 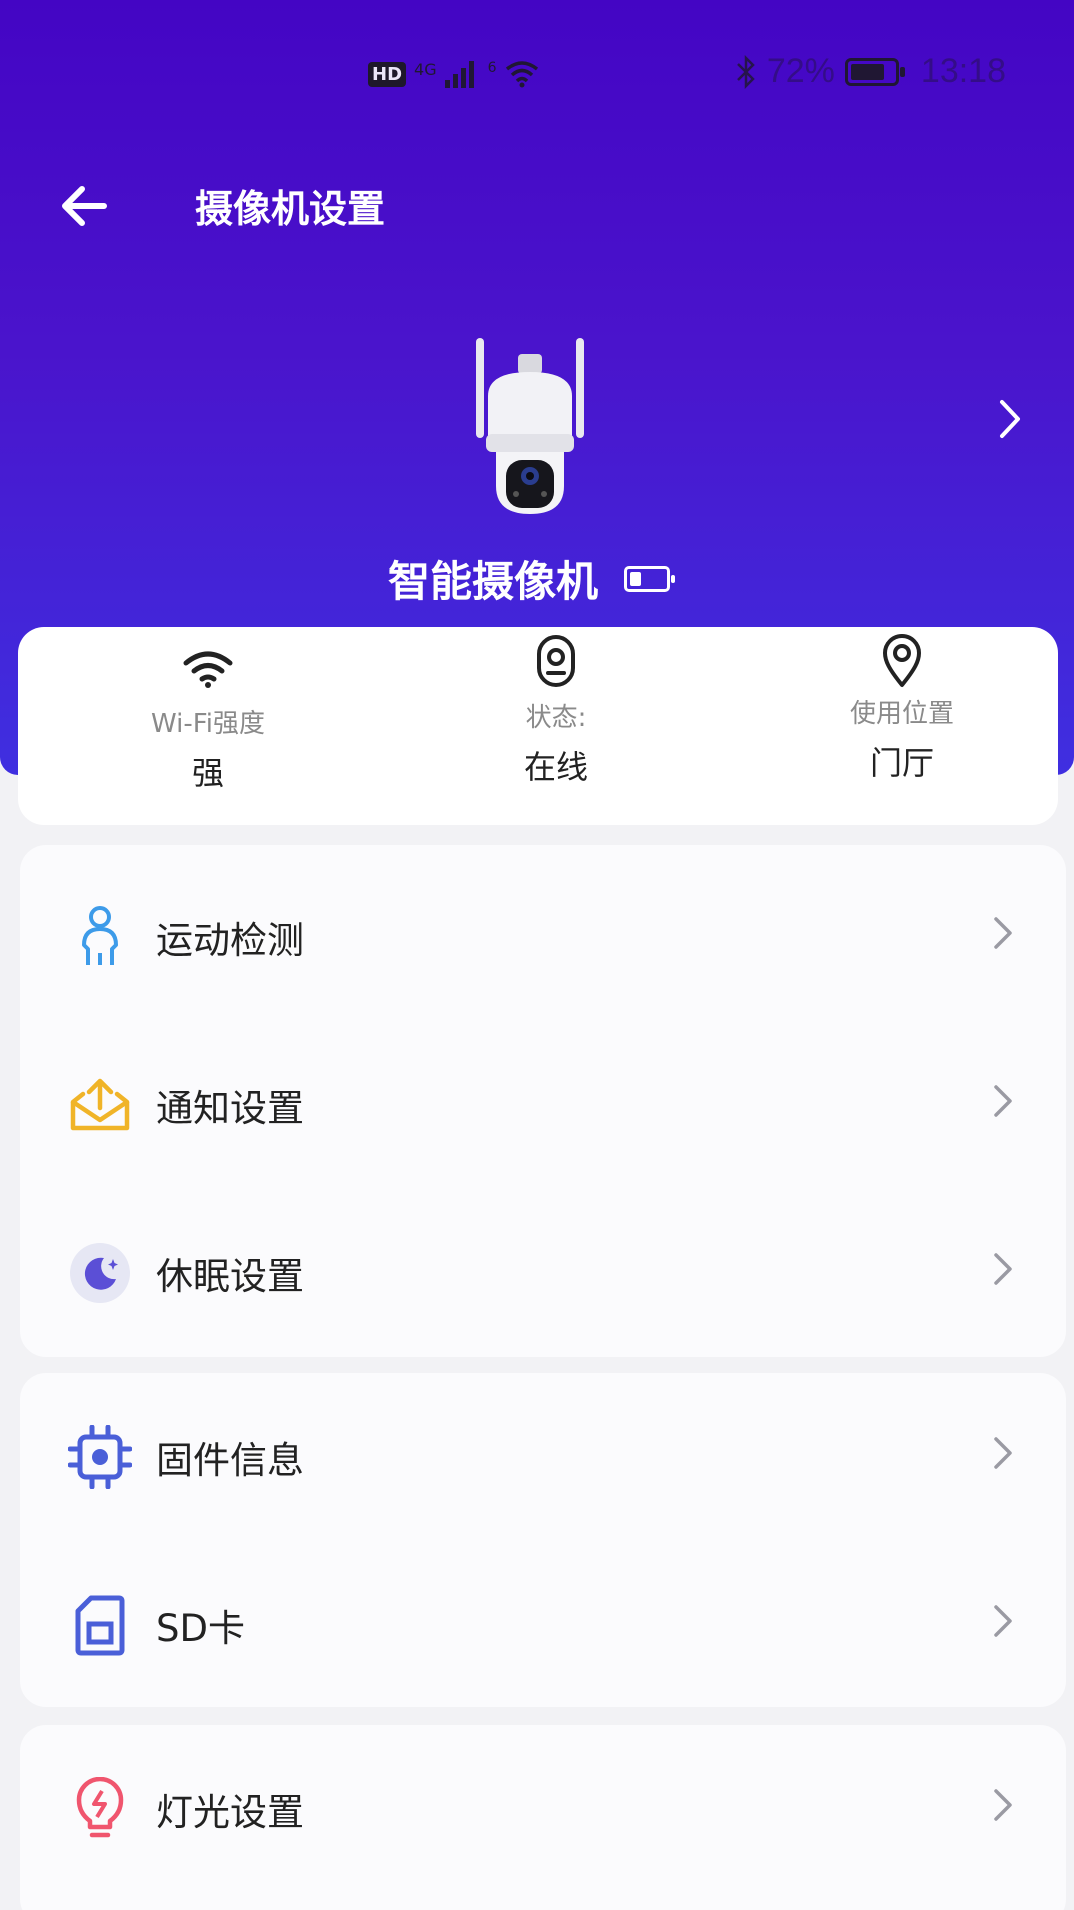 What do you see at coordinates (543, 1457) in the screenshot?
I see `row-firmware-info: 固件信息` at bounding box center [543, 1457].